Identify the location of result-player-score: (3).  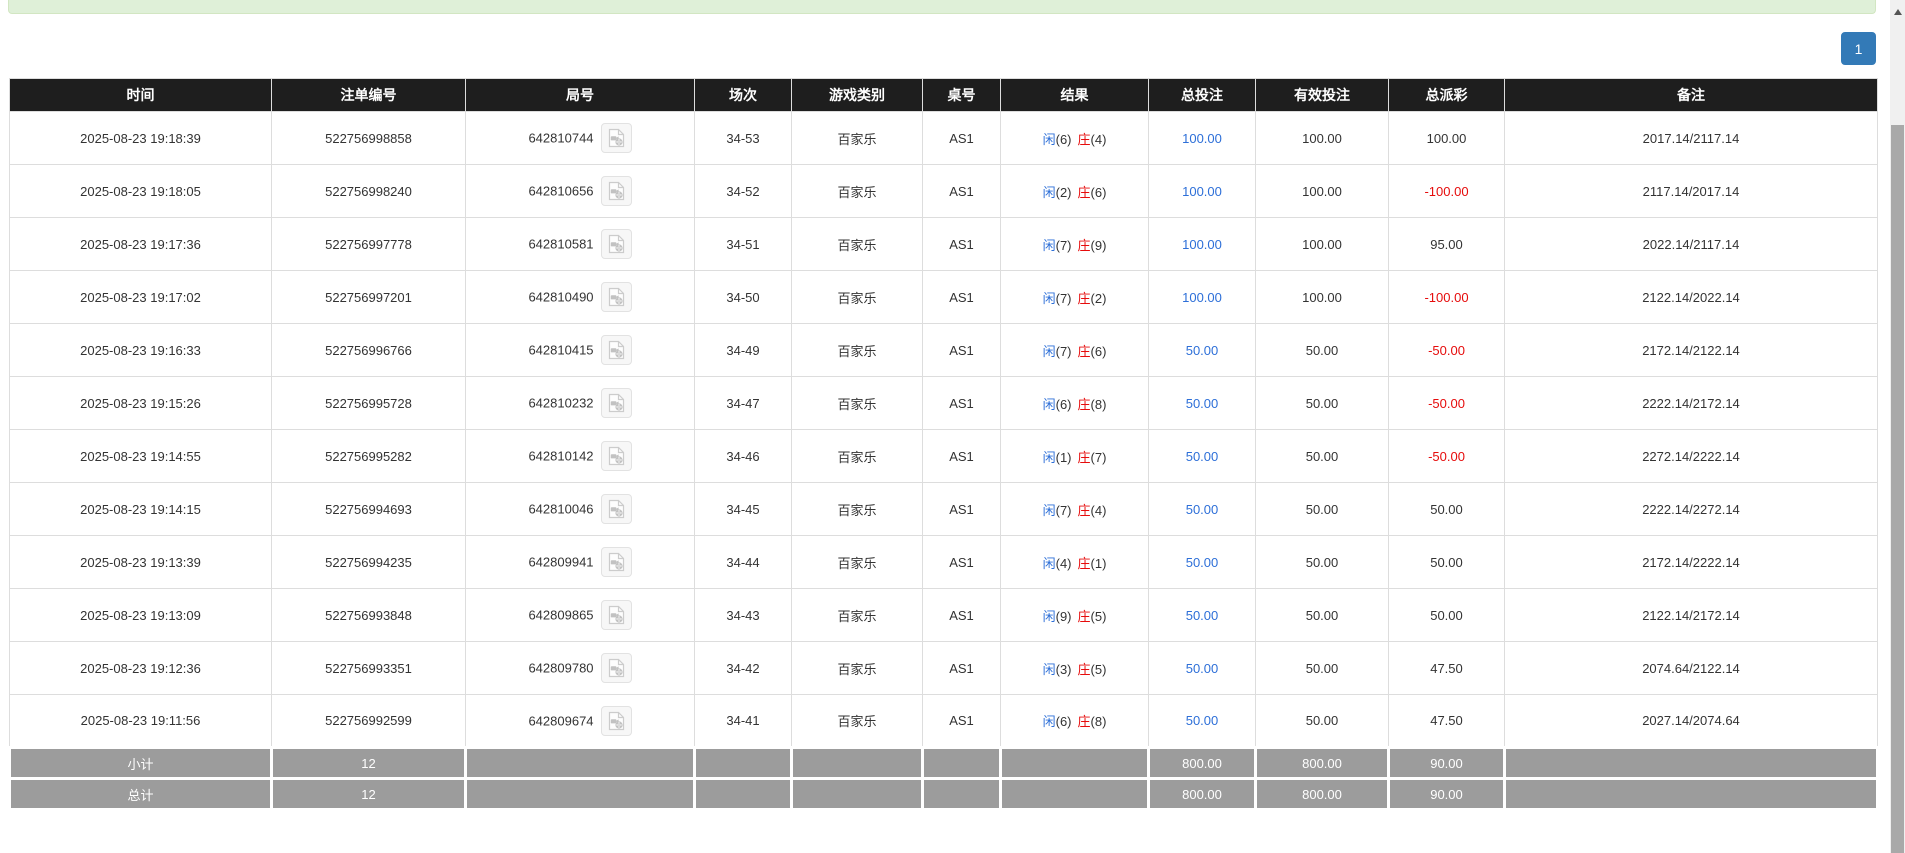
(1063, 669).